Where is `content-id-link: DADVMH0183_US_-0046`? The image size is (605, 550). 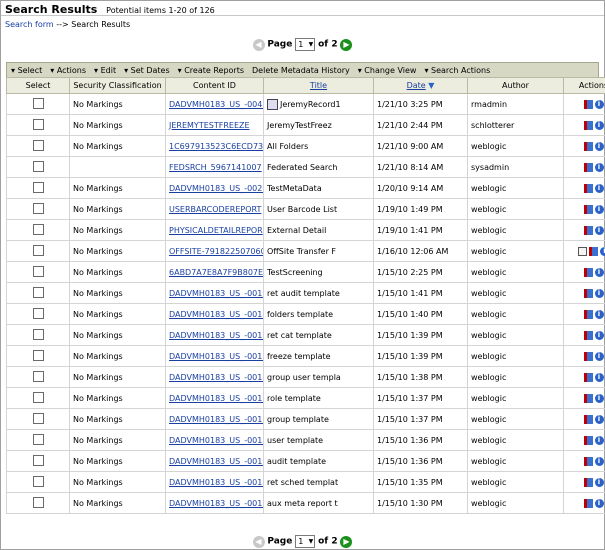 content-id-link: DADVMH0183_US_-0046 is located at coordinates (216, 104).